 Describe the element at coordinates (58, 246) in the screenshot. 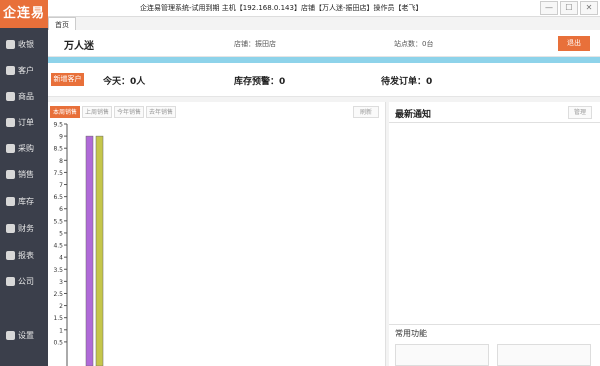

I see `y-tick-label: 4.5` at that location.